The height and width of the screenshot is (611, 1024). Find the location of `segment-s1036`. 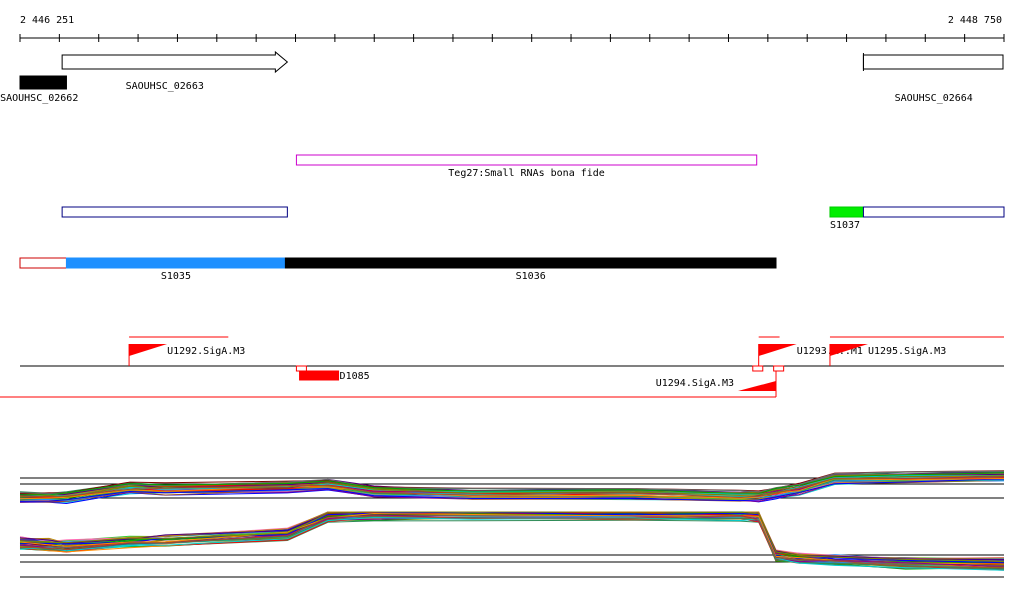

segment-s1036 is located at coordinates (530, 263).